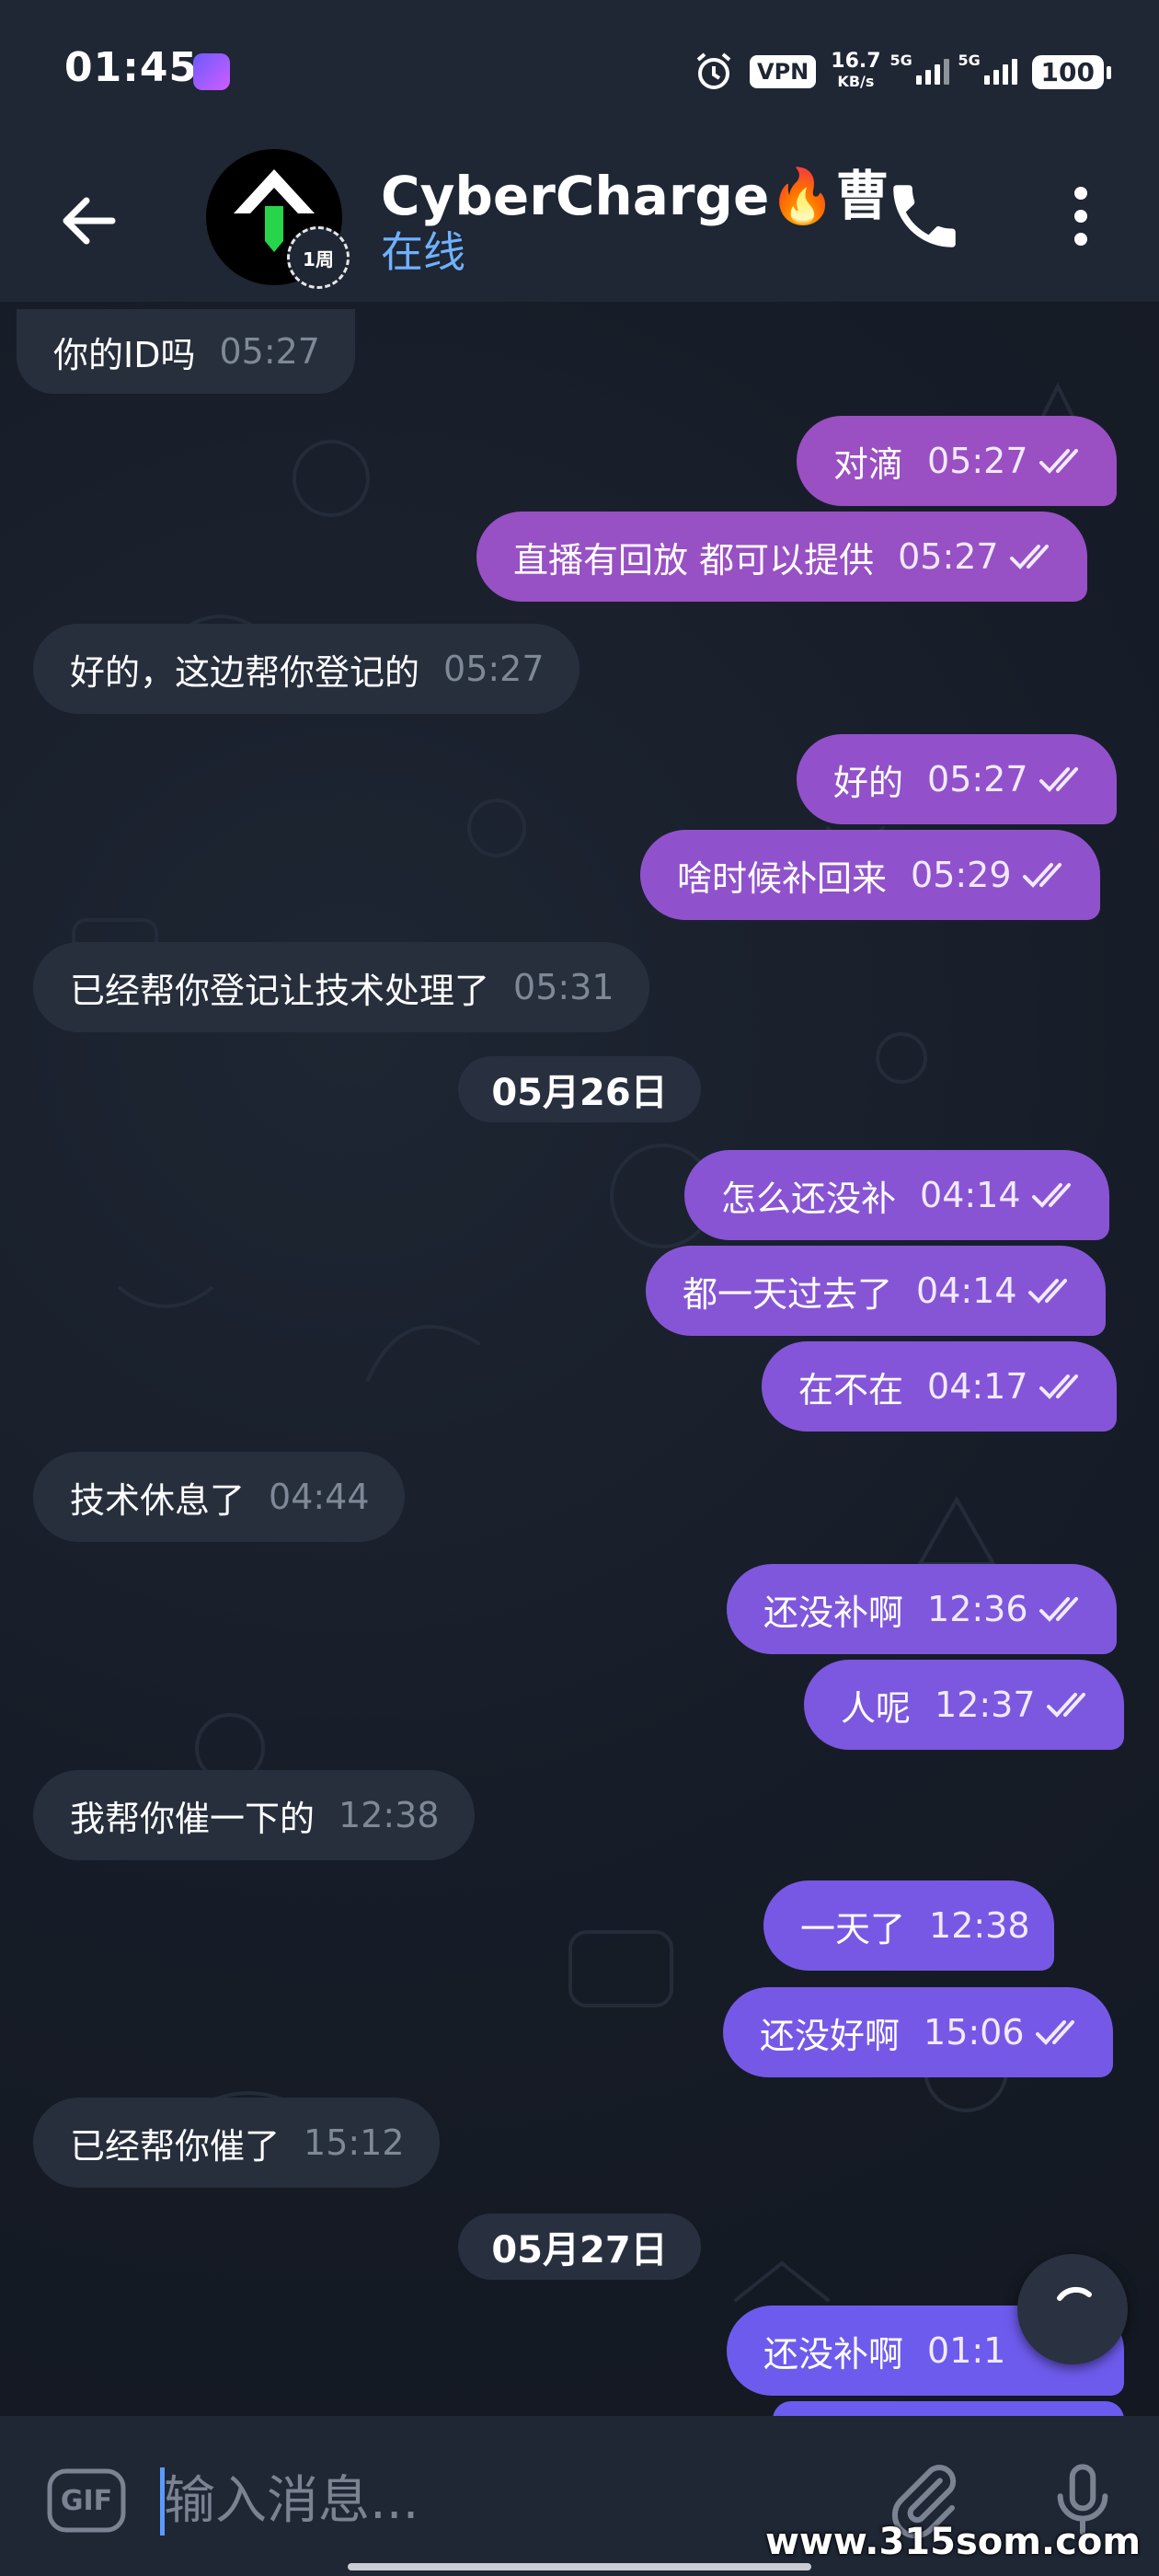 This screenshot has height=2576, width=1159. Describe the element at coordinates (1072, 2309) in the screenshot. I see `scroll-loading-button` at that location.